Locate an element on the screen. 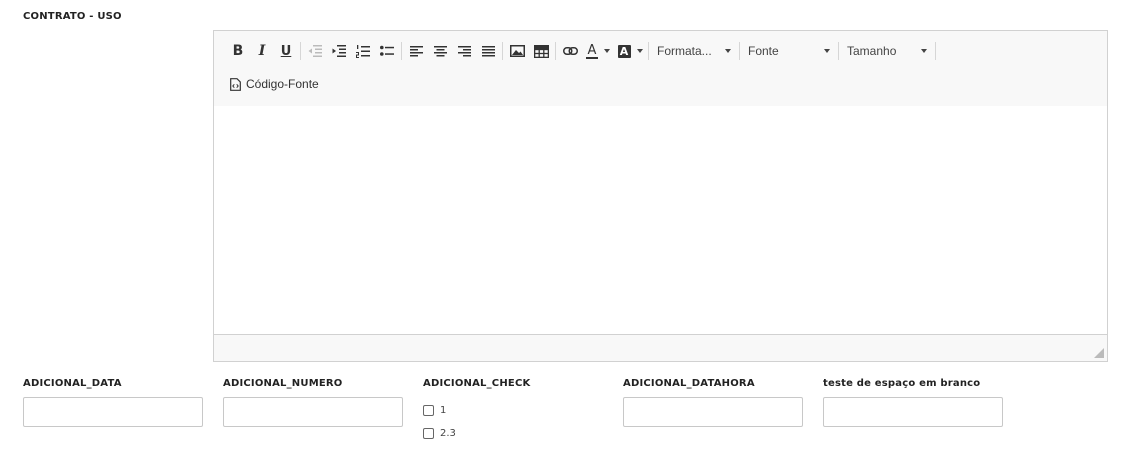  underline-button: U is located at coordinates (286, 51).